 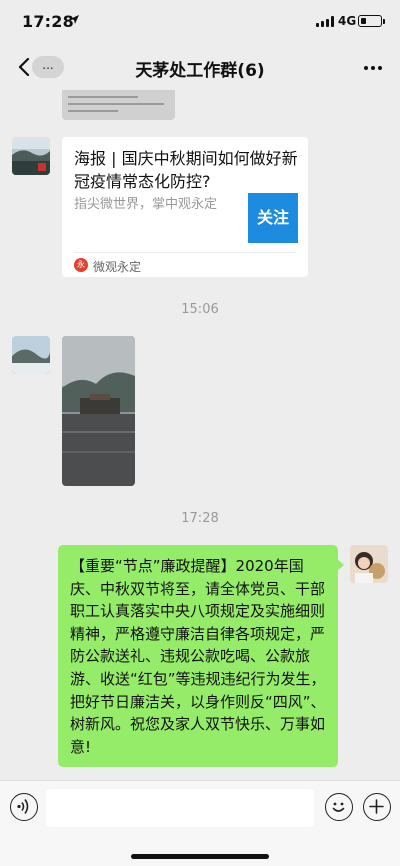 I want to click on emoji-icon, so click(x=339, y=807).